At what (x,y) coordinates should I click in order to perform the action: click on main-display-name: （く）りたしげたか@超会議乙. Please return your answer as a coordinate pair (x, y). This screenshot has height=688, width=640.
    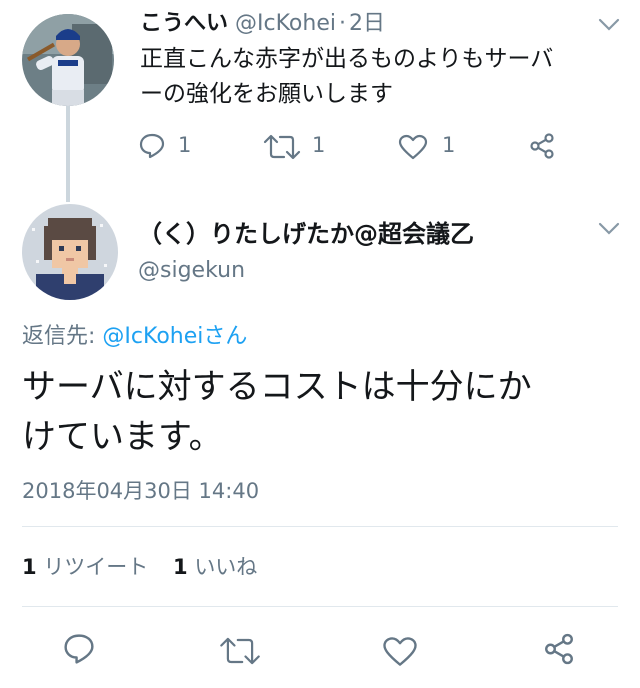
    Looking at the image, I should click on (306, 234).